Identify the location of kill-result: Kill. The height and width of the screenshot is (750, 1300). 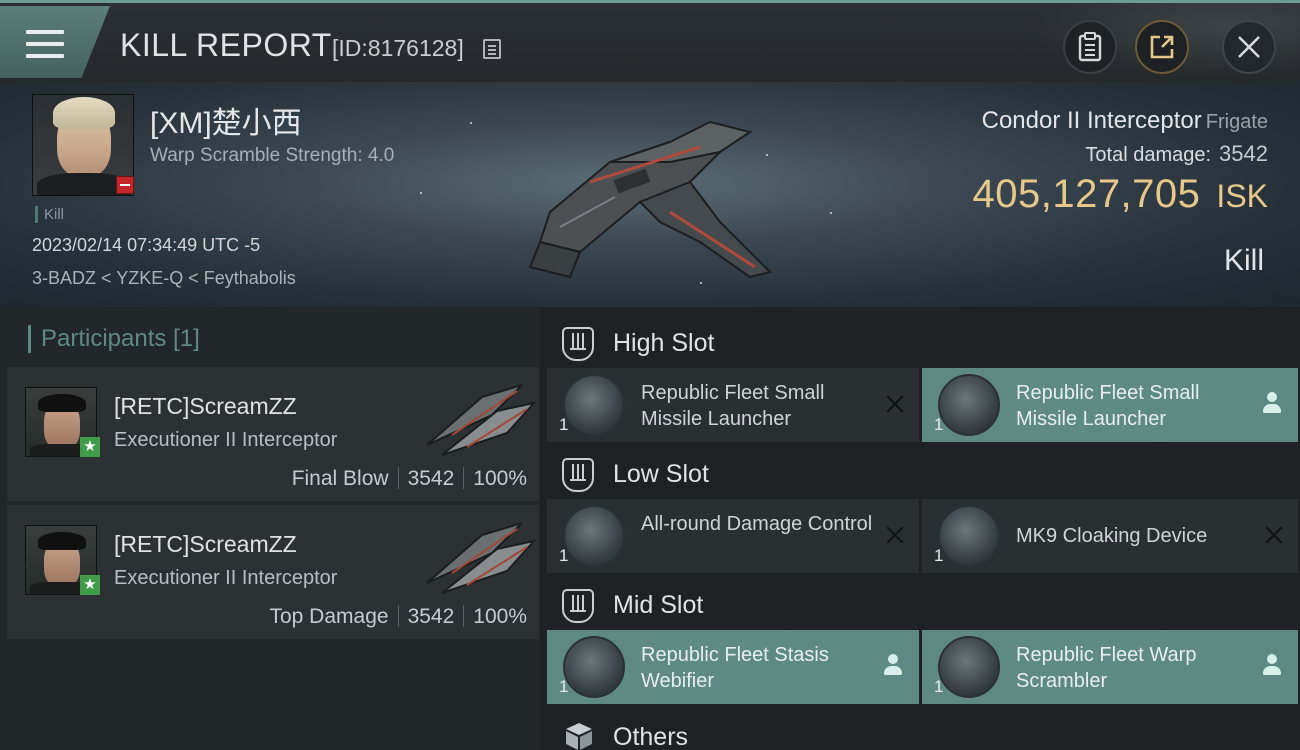
(1243, 260).